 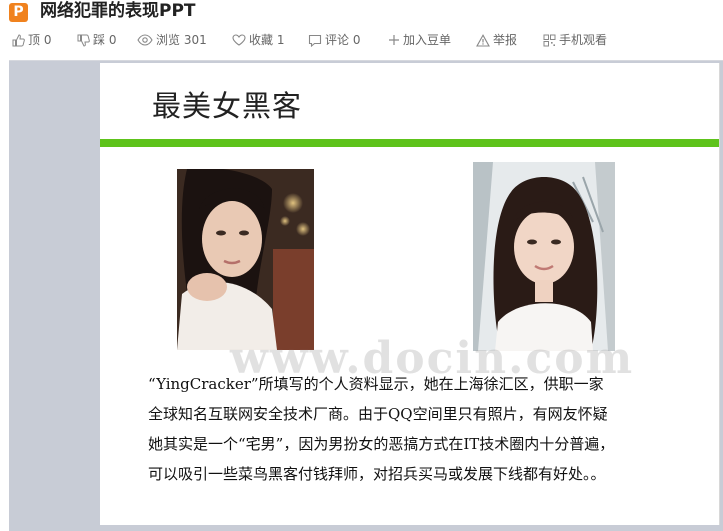 I want to click on favorite-button: 收藏 1, so click(x=258, y=40).